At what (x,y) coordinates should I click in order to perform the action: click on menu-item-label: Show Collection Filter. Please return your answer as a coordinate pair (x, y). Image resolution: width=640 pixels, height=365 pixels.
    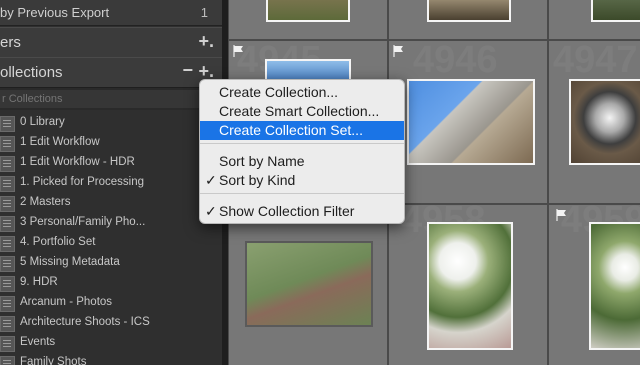
    Looking at the image, I should click on (287, 211).